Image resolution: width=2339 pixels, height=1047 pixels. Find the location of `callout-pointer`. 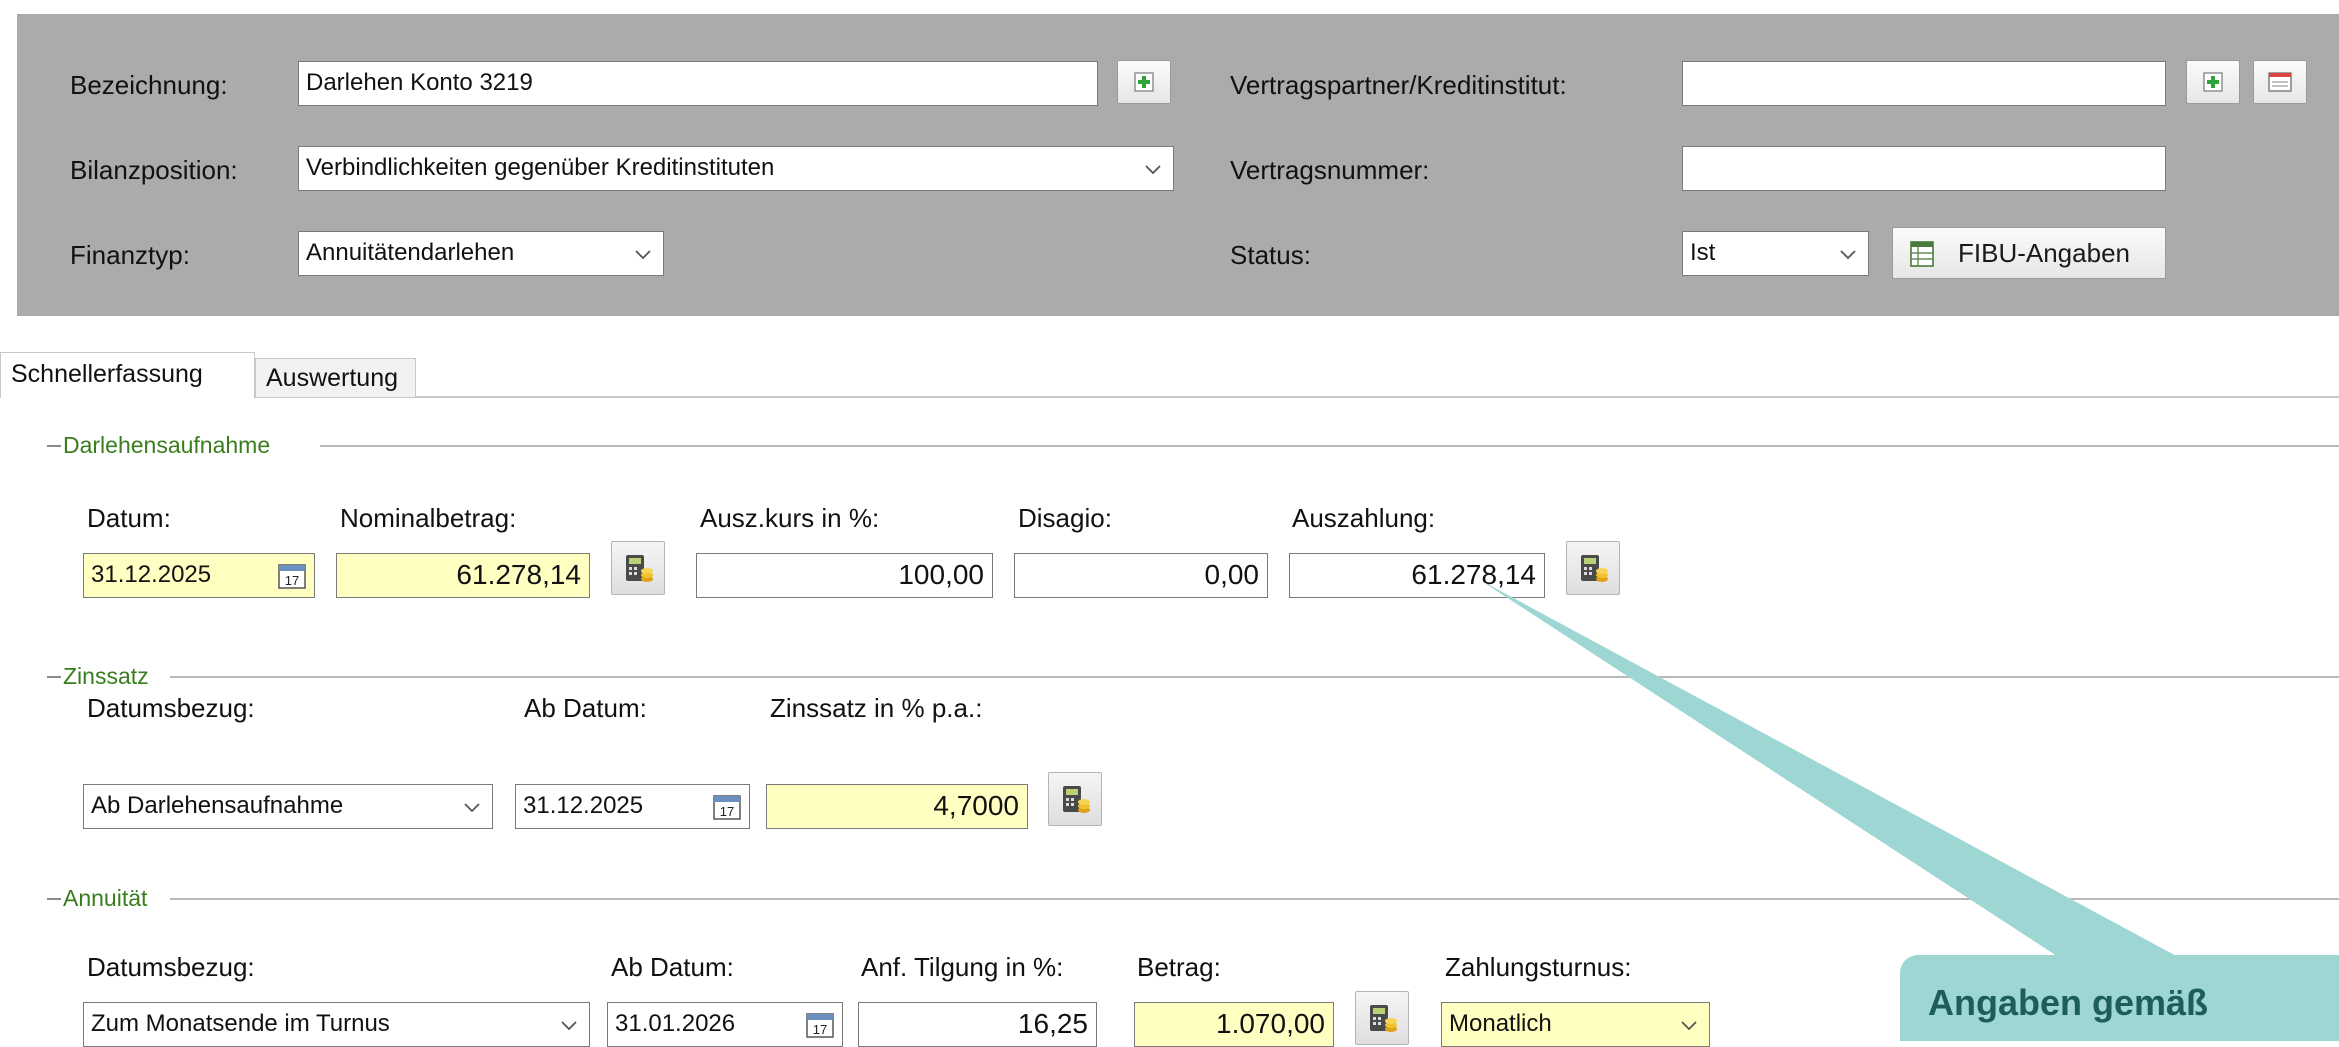

callout-pointer is located at coordinates (1830, 769).